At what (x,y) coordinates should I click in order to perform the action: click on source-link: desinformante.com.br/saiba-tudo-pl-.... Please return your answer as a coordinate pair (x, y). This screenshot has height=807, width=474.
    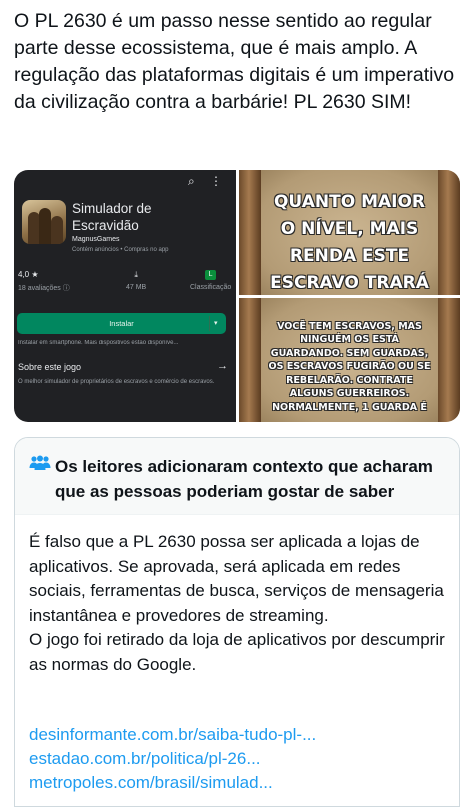
    Looking at the image, I should click on (239, 735).